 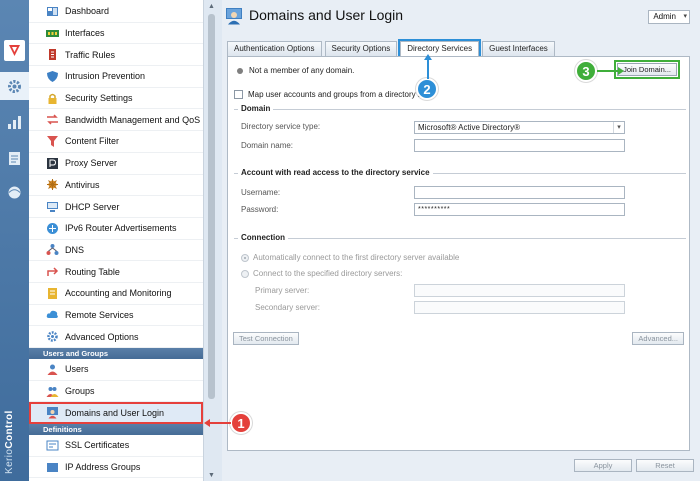 I want to click on tab-security-options: Security Options, so click(x=361, y=48).